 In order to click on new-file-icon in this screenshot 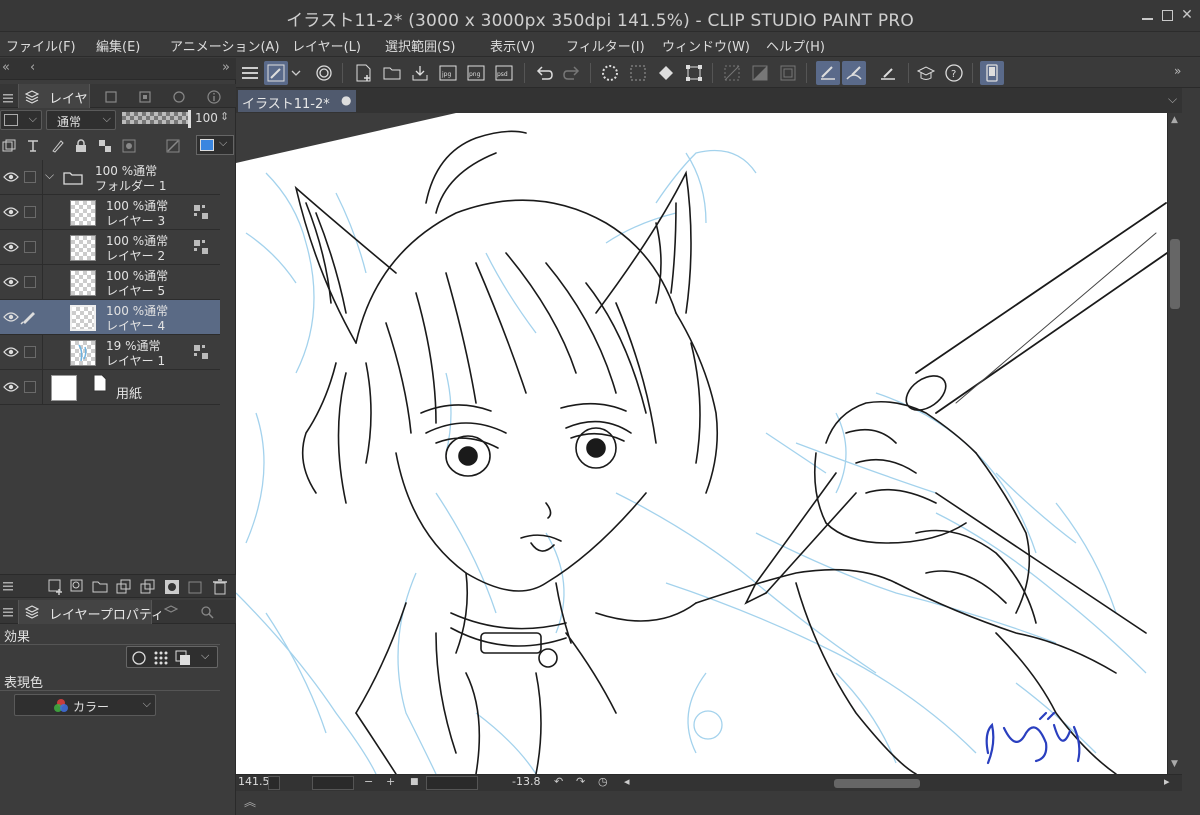, I will do `click(364, 73)`.